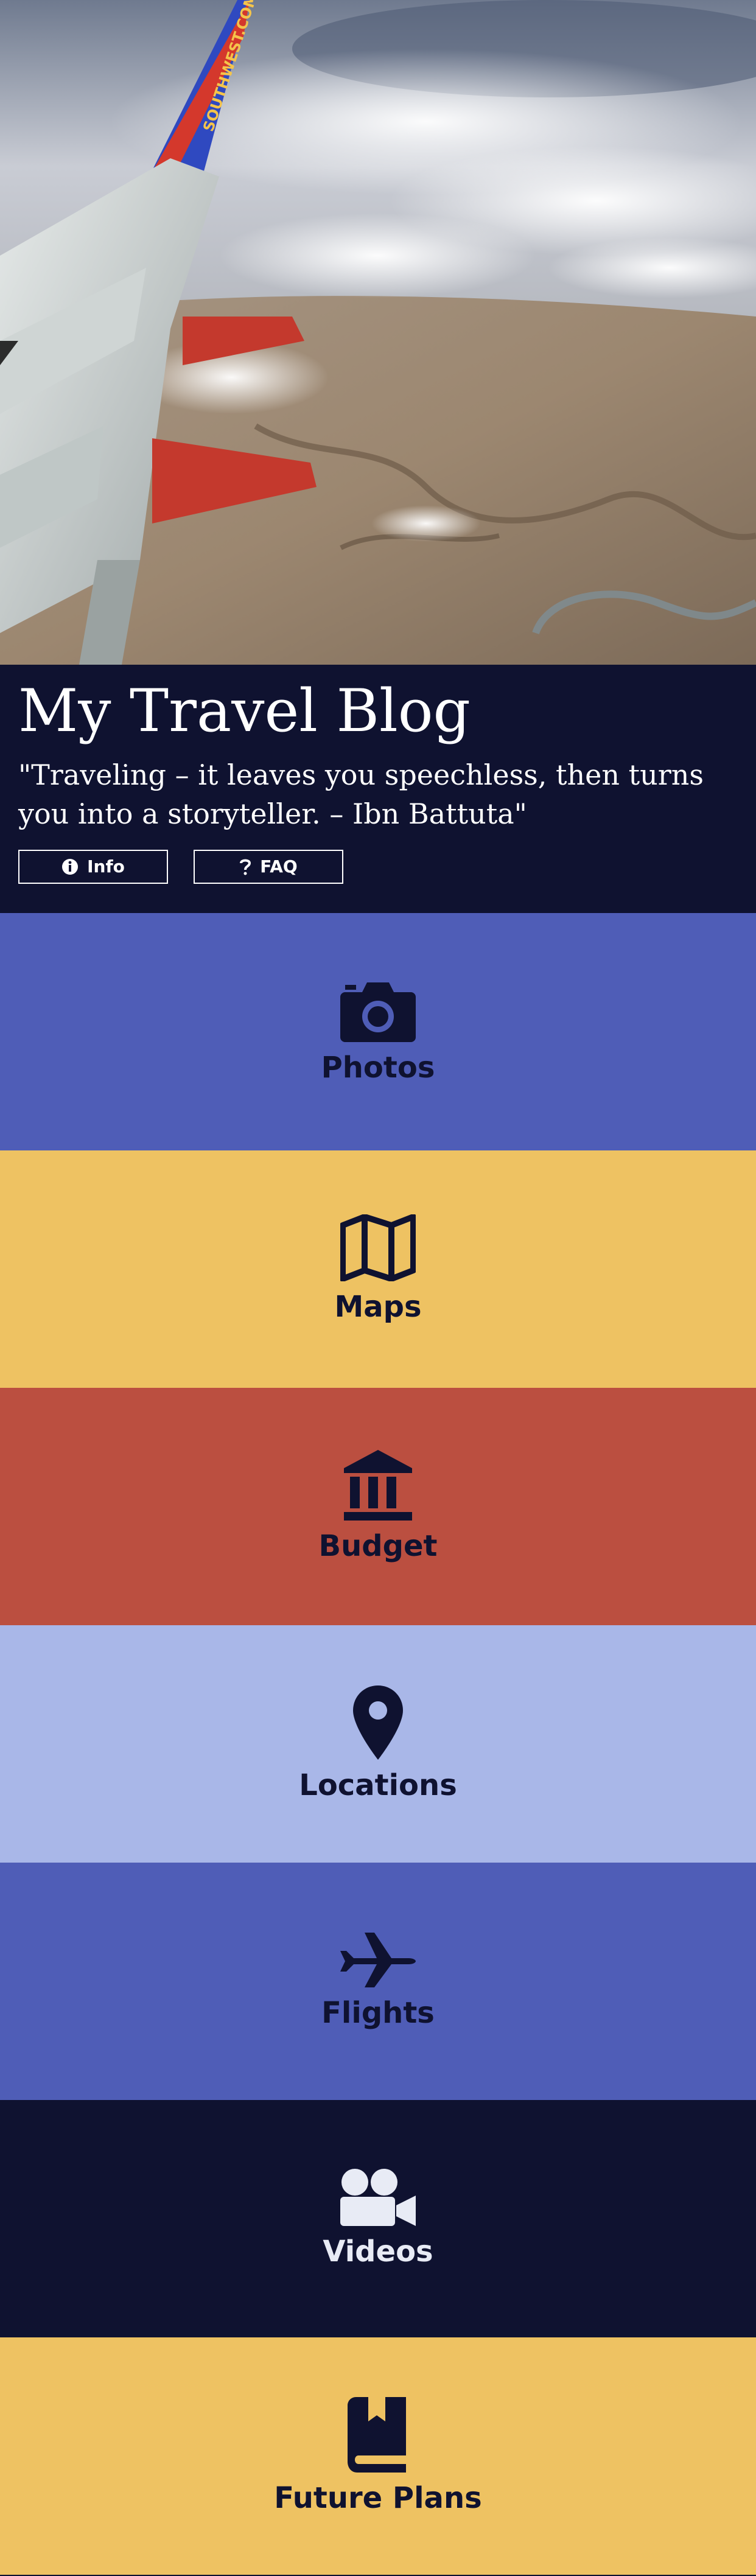 Image resolution: width=756 pixels, height=2576 pixels. I want to click on tile-budget: Budget, so click(378, 1507).